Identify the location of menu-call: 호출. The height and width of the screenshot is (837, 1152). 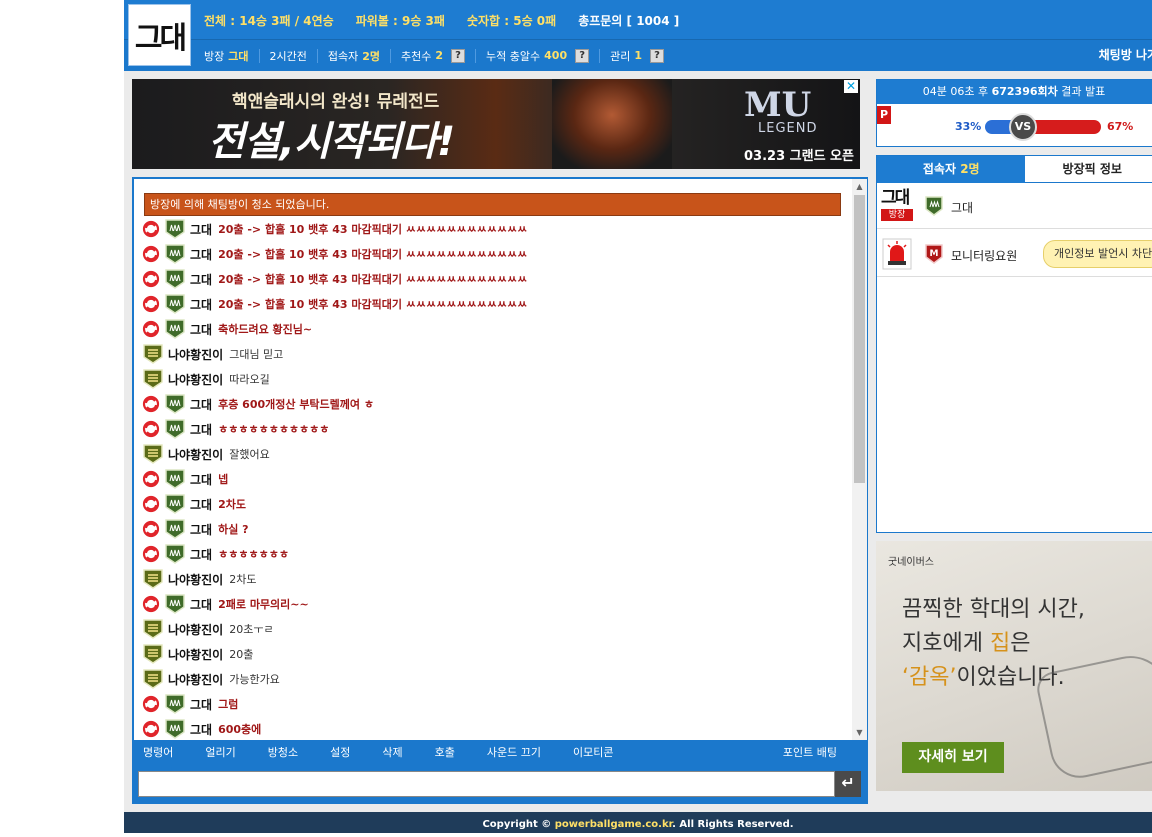
(445, 752).